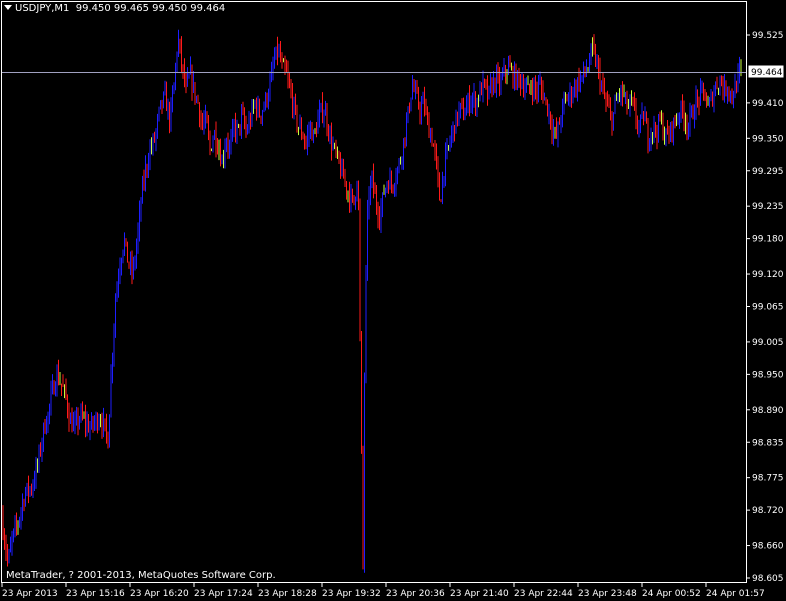 Image resolution: width=786 pixels, height=601 pixels. What do you see at coordinates (42, 8) in the screenshot?
I see `symbol-label: USDJPY,M1` at bounding box center [42, 8].